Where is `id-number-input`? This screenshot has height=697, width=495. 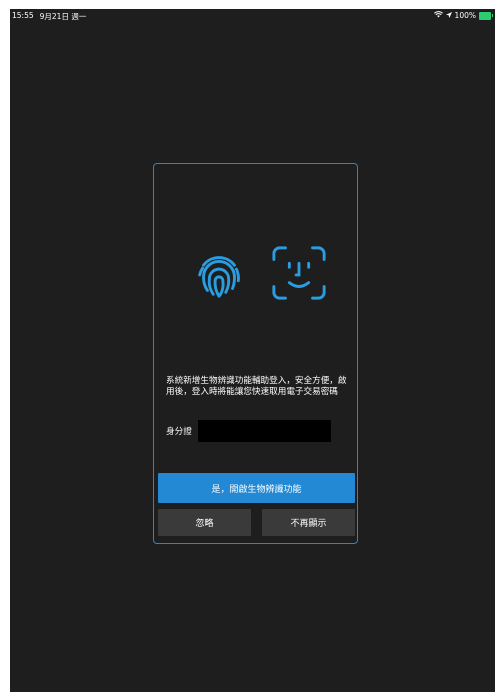
id-number-input is located at coordinates (264, 431).